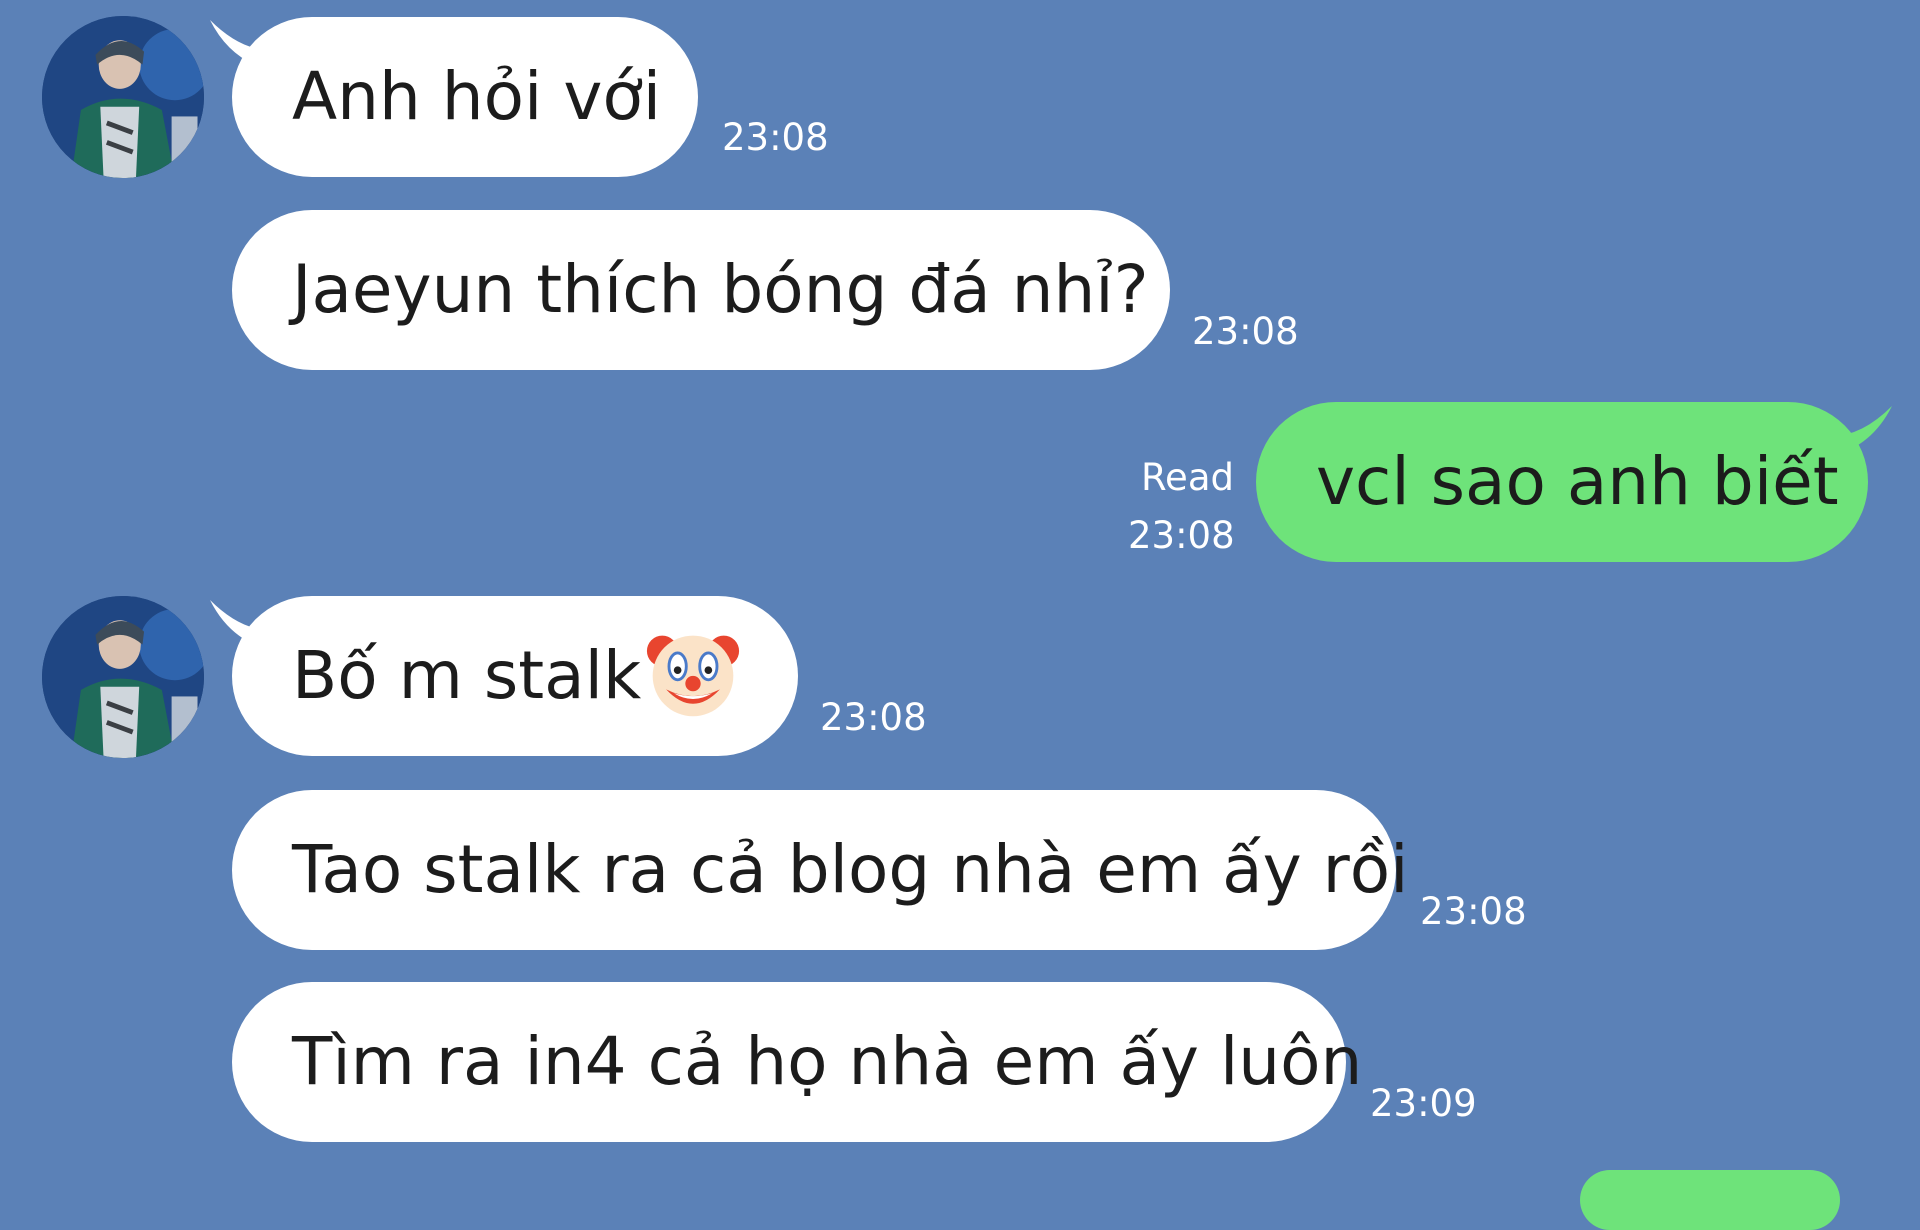 The image size is (1920, 1230). What do you see at coordinates (1187, 477) in the screenshot?
I see `read-status: Read` at bounding box center [1187, 477].